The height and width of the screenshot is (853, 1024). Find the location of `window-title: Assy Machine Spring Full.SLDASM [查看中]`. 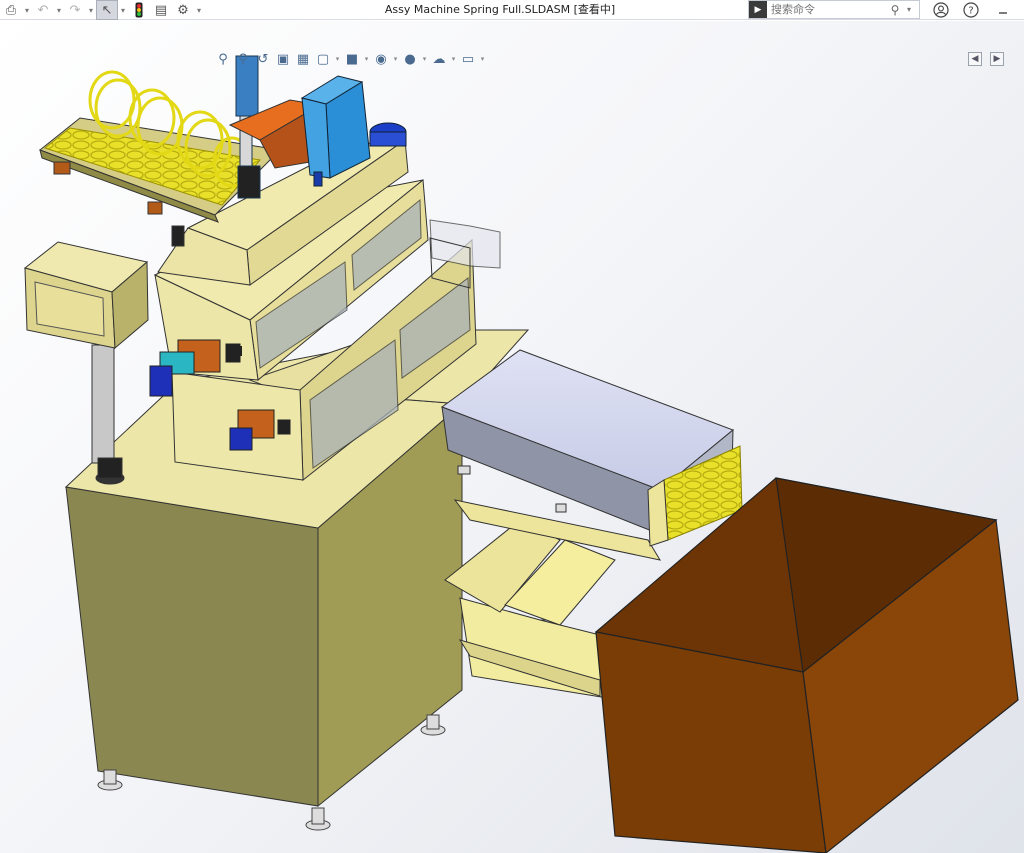

window-title: Assy Machine Spring Full.SLDASM [查看中] is located at coordinates (500, 9).